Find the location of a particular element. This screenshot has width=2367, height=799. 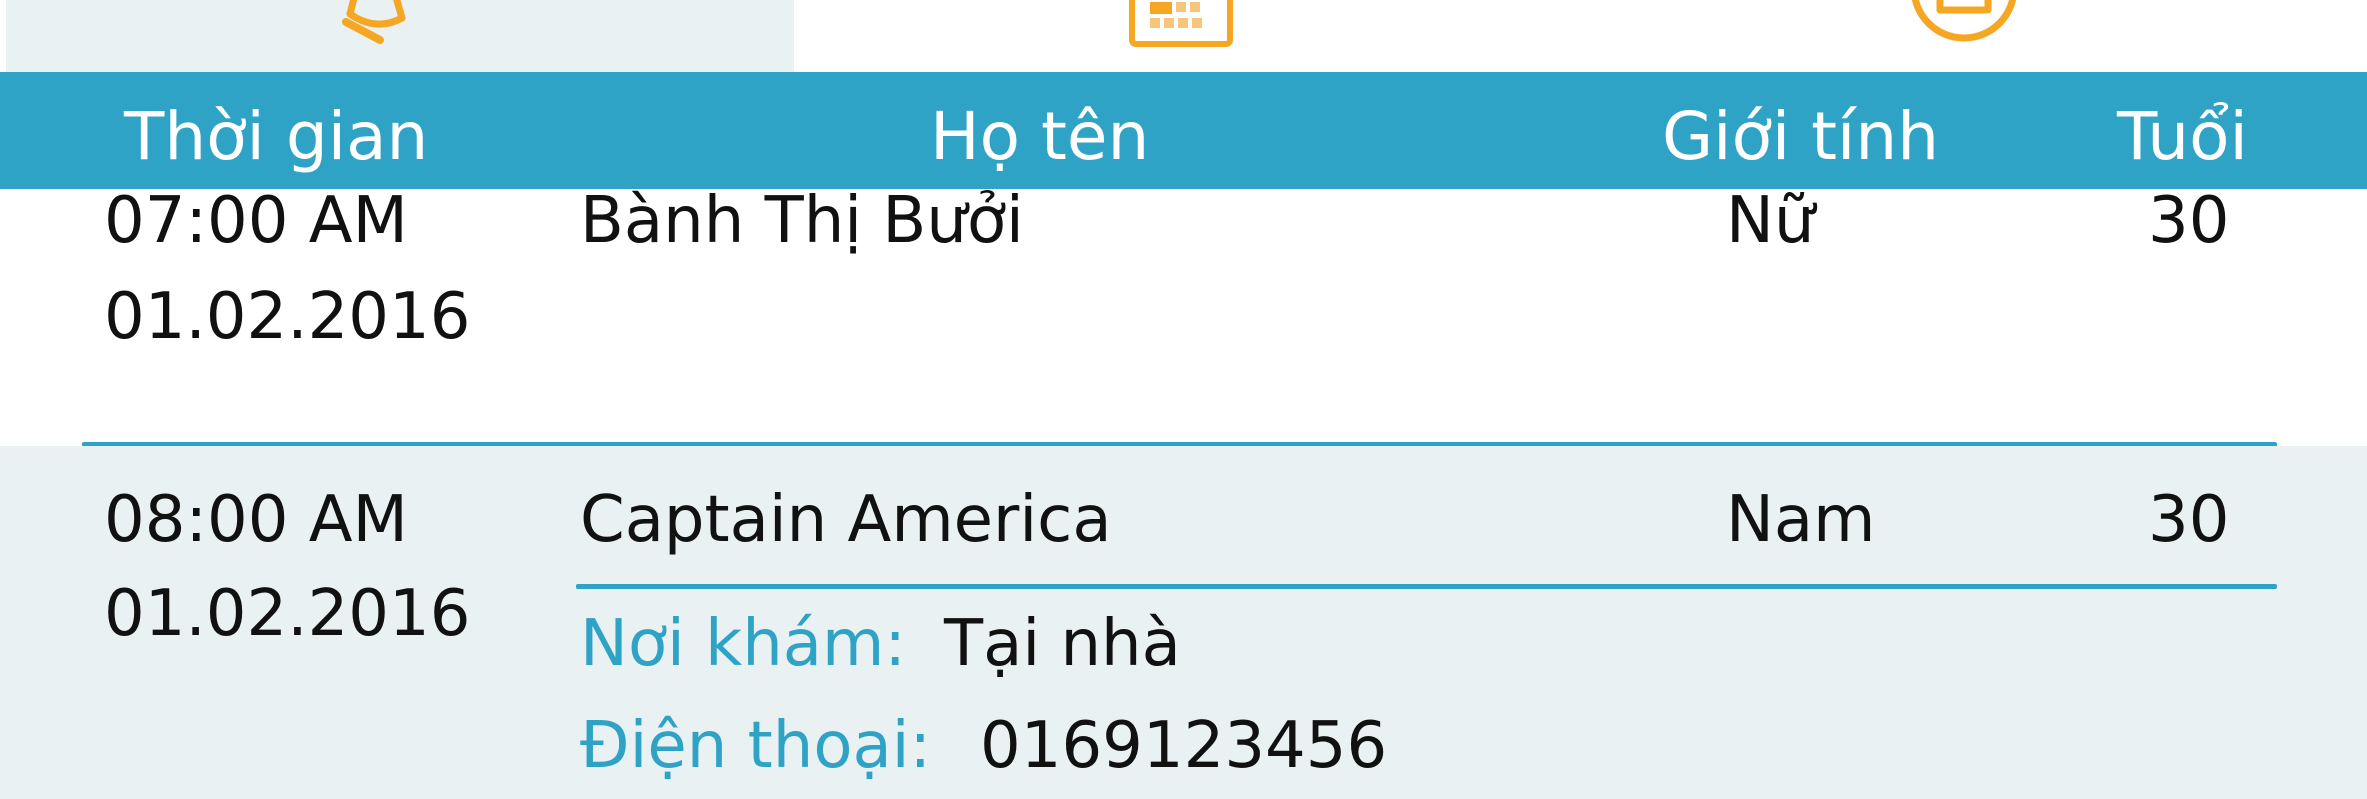

tab-bar is located at coordinates (1183, 36).